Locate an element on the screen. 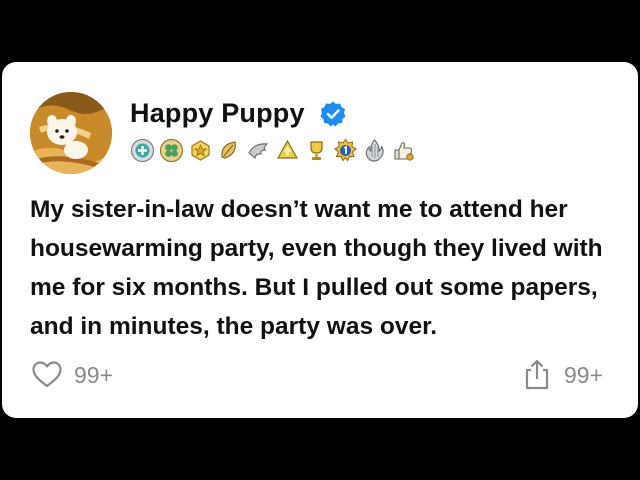  gold-star-badge-icon is located at coordinates (200, 150).